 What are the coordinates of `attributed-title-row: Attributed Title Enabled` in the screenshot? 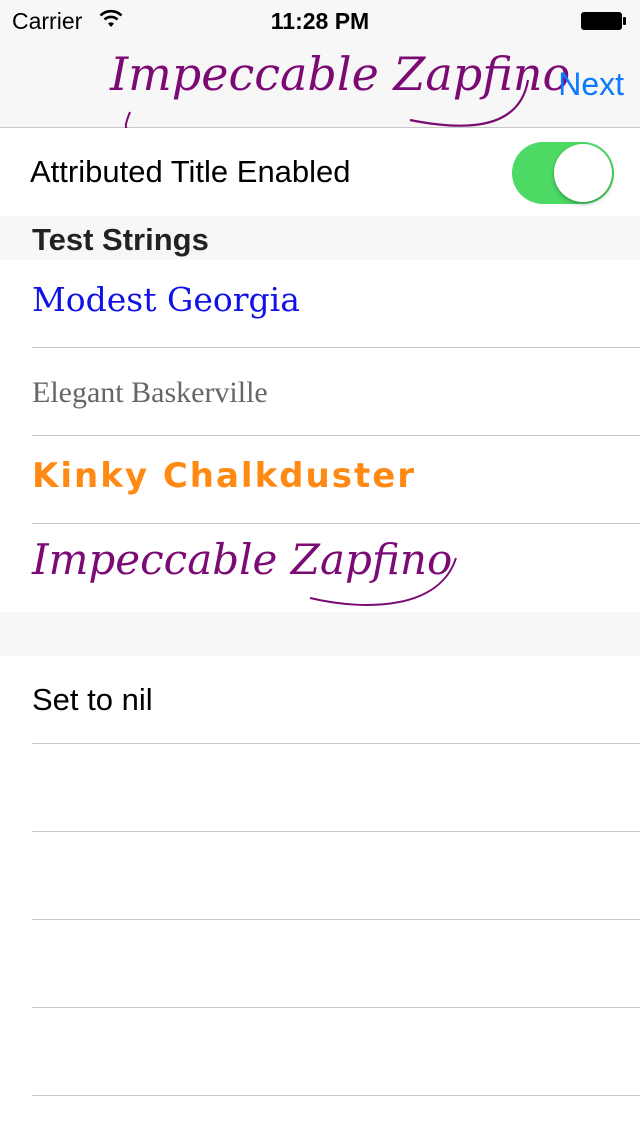 It's located at (320, 172).